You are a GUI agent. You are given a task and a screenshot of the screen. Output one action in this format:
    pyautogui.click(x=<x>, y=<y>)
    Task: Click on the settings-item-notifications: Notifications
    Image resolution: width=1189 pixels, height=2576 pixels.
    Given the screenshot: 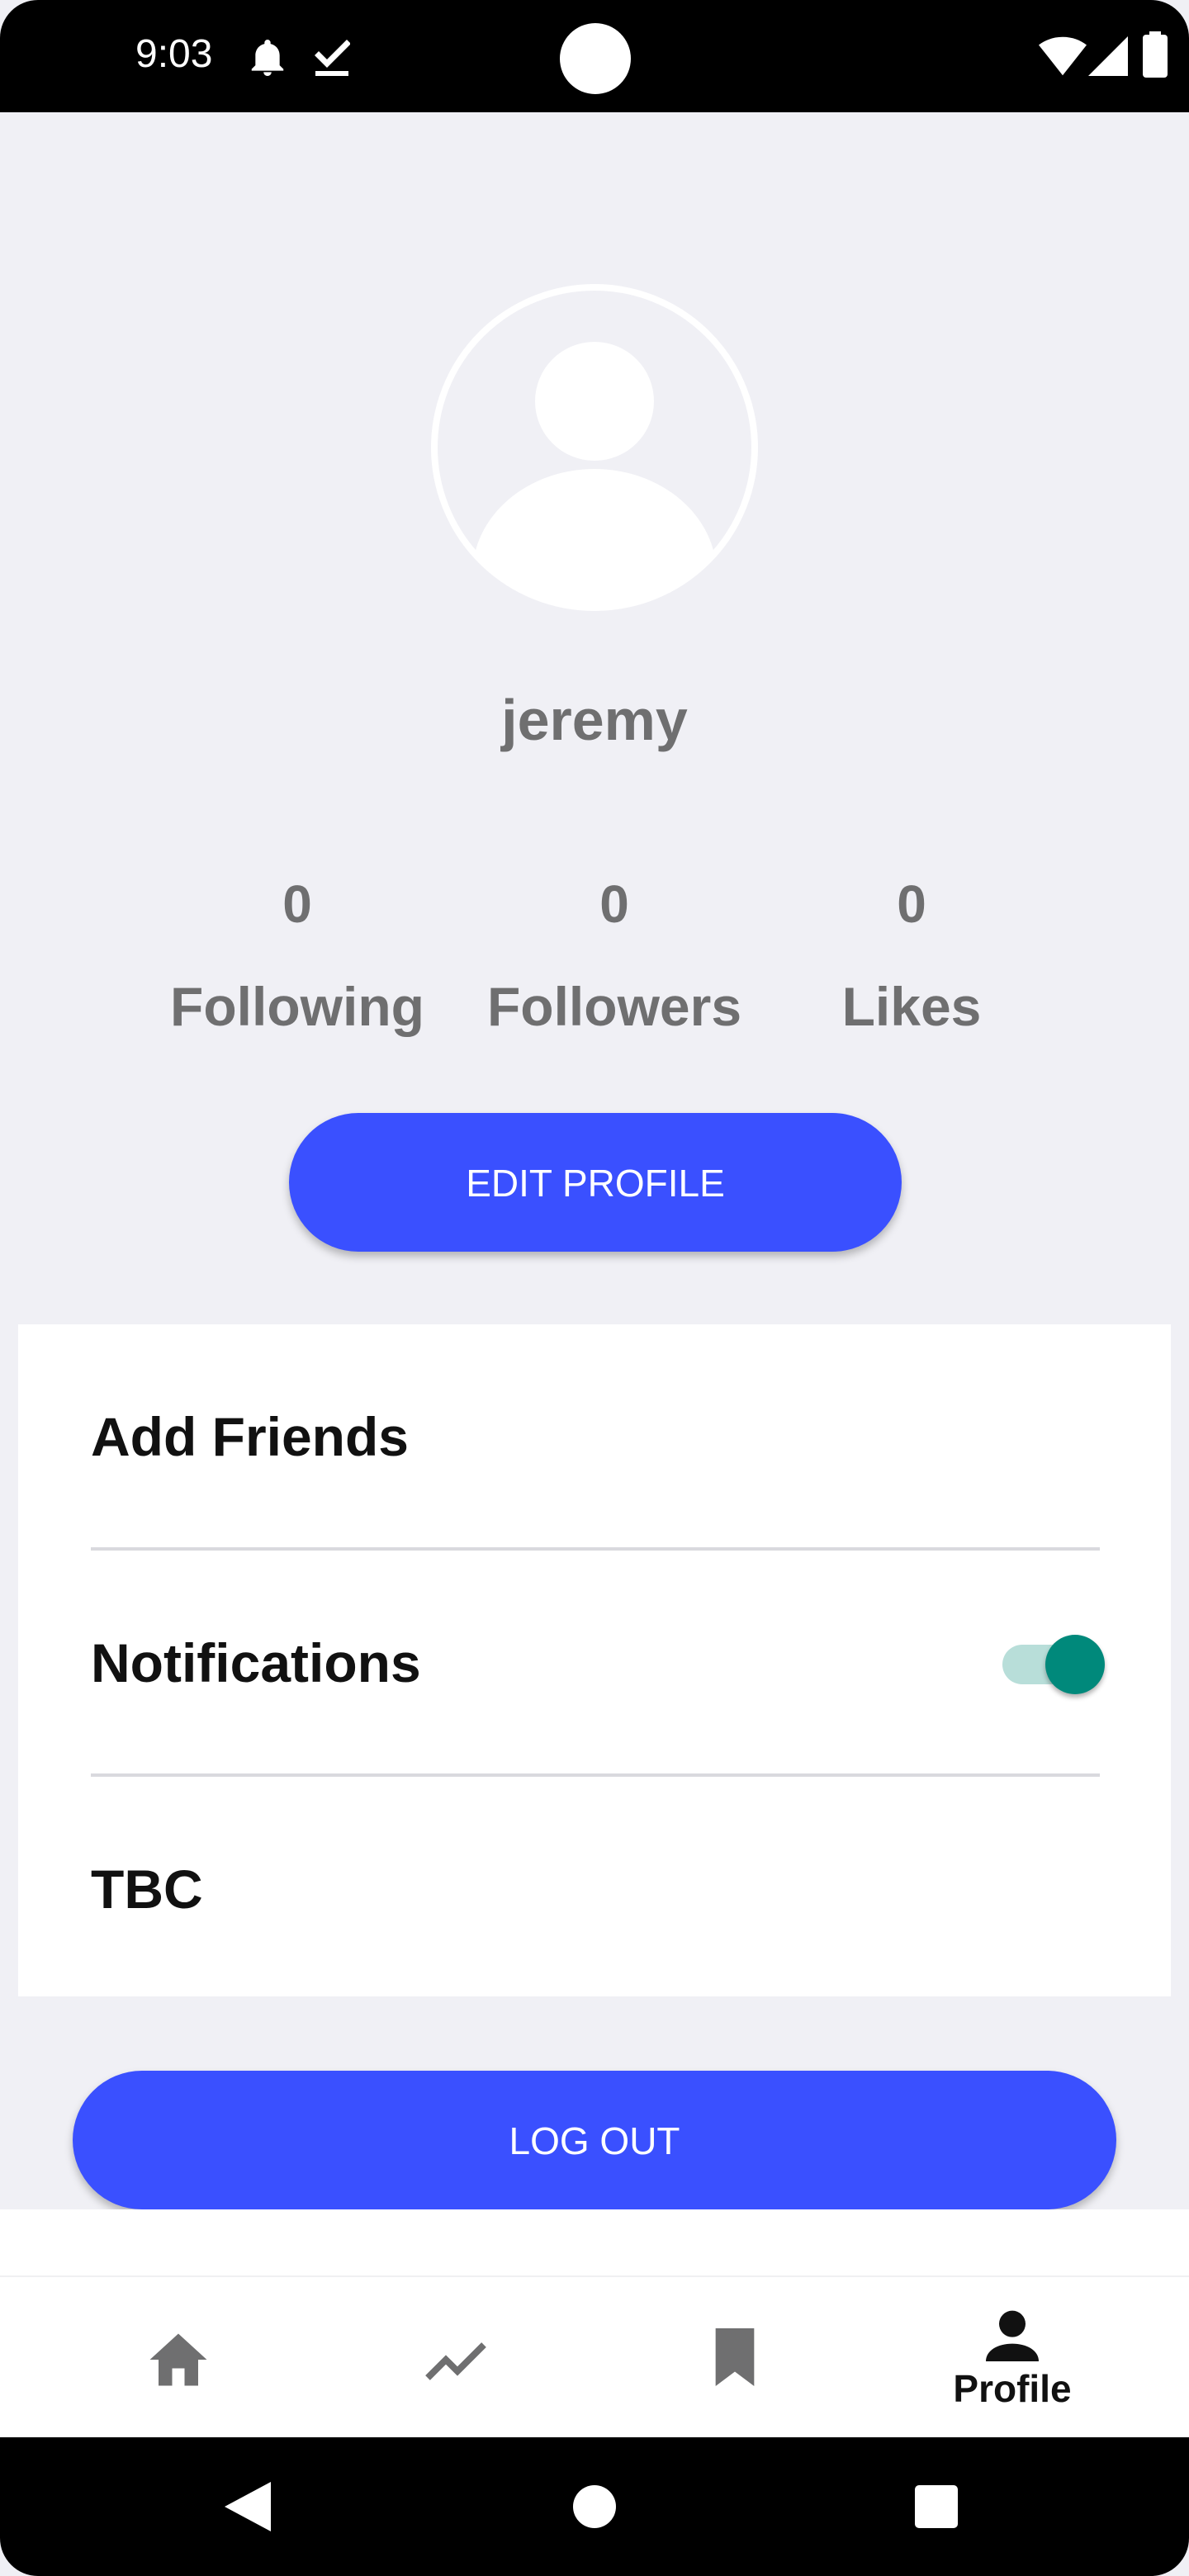 What is the action you would take?
    pyautogui.click(x=598, y=1663)
    